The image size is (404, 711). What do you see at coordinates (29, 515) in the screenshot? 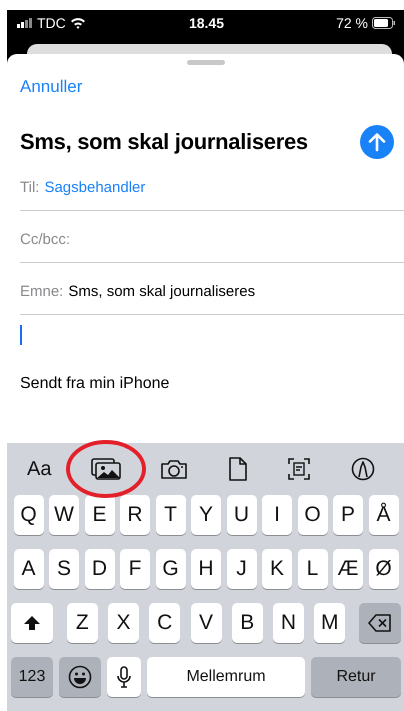
I see `letter-key: Q` at bounding box center [29, 515].